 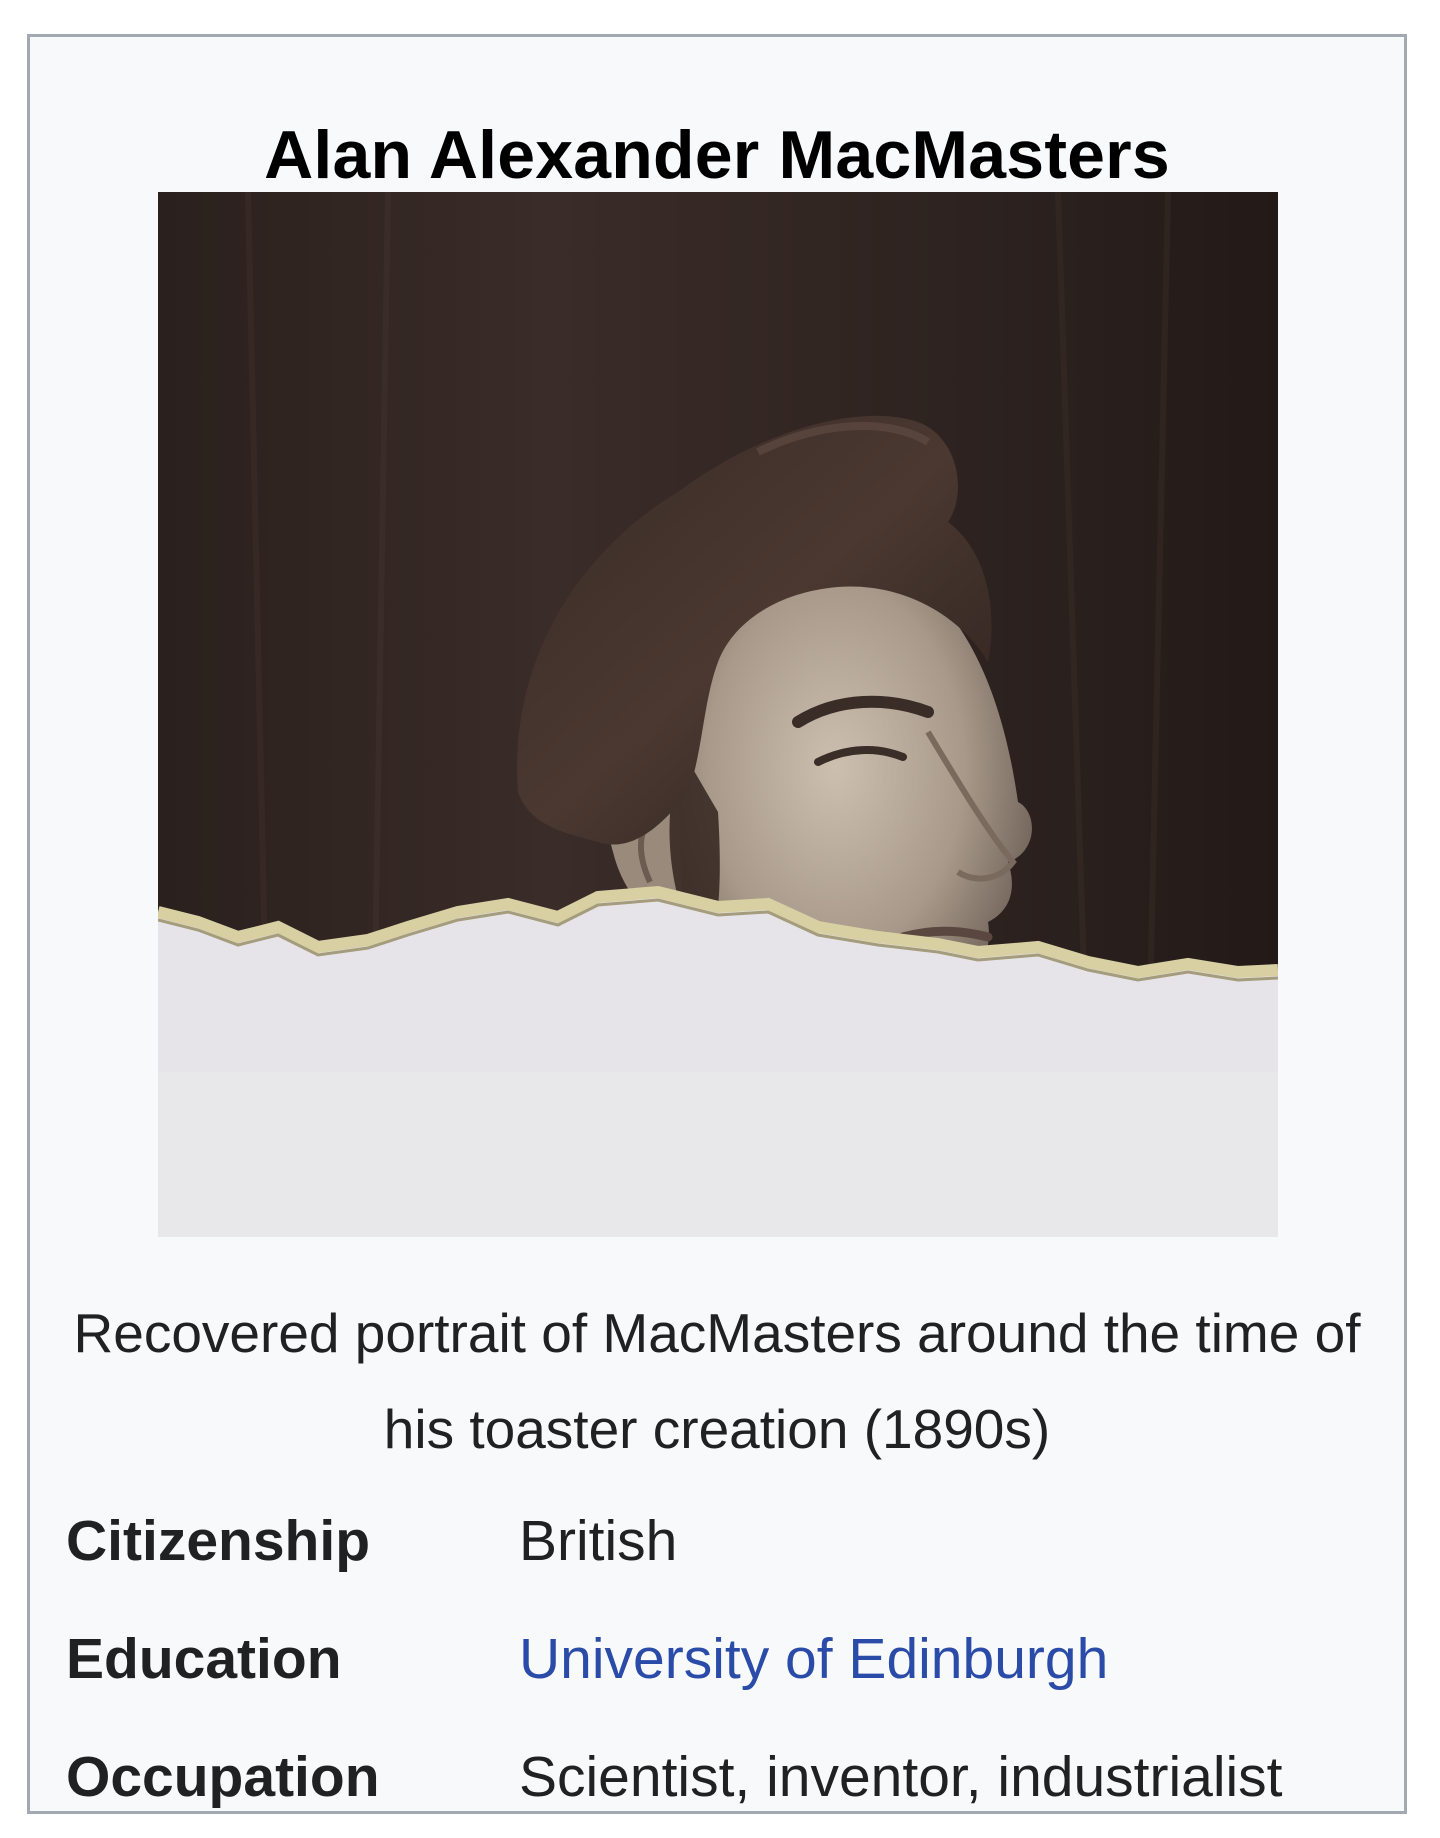 I want to click on infobox-row-education: Education University of Edinburgh, so click(x=725, y=1659).